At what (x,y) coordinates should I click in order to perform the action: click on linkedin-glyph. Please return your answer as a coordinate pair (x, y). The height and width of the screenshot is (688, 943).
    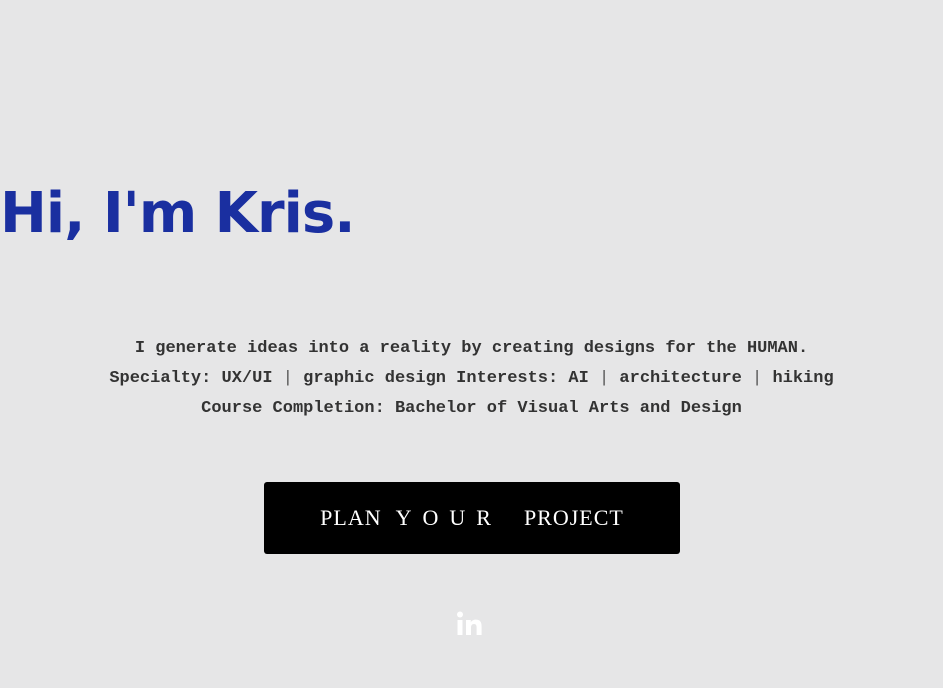
    Looking at the image, I should click on (469, 623).